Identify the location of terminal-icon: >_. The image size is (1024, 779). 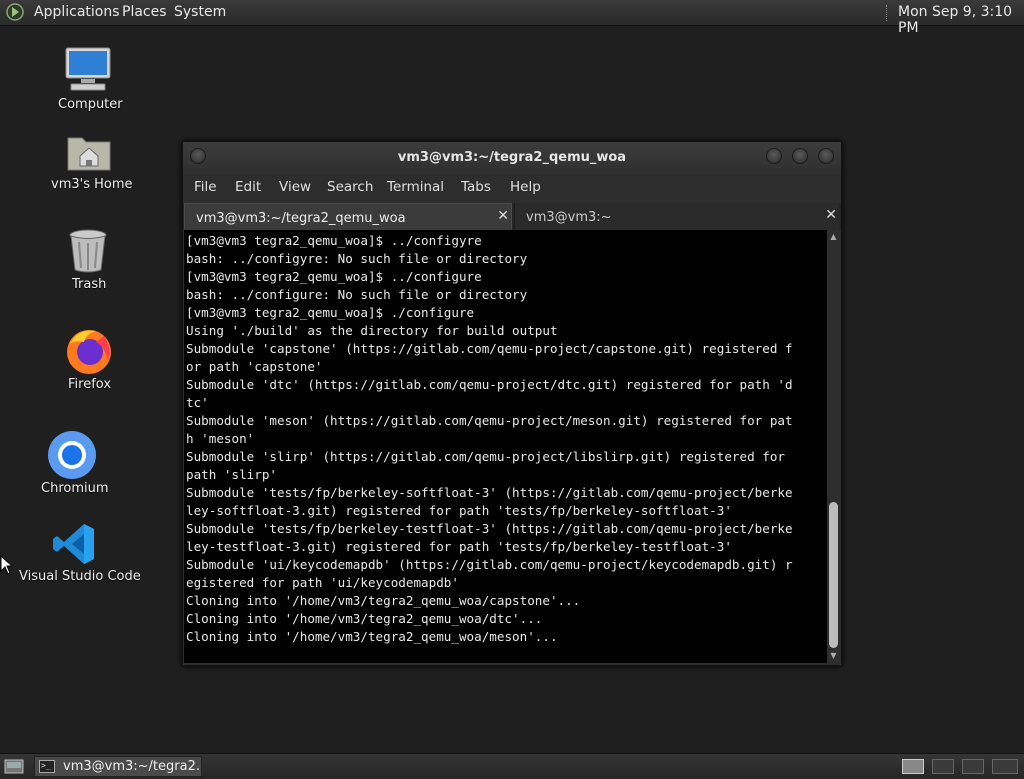
(47, 766).